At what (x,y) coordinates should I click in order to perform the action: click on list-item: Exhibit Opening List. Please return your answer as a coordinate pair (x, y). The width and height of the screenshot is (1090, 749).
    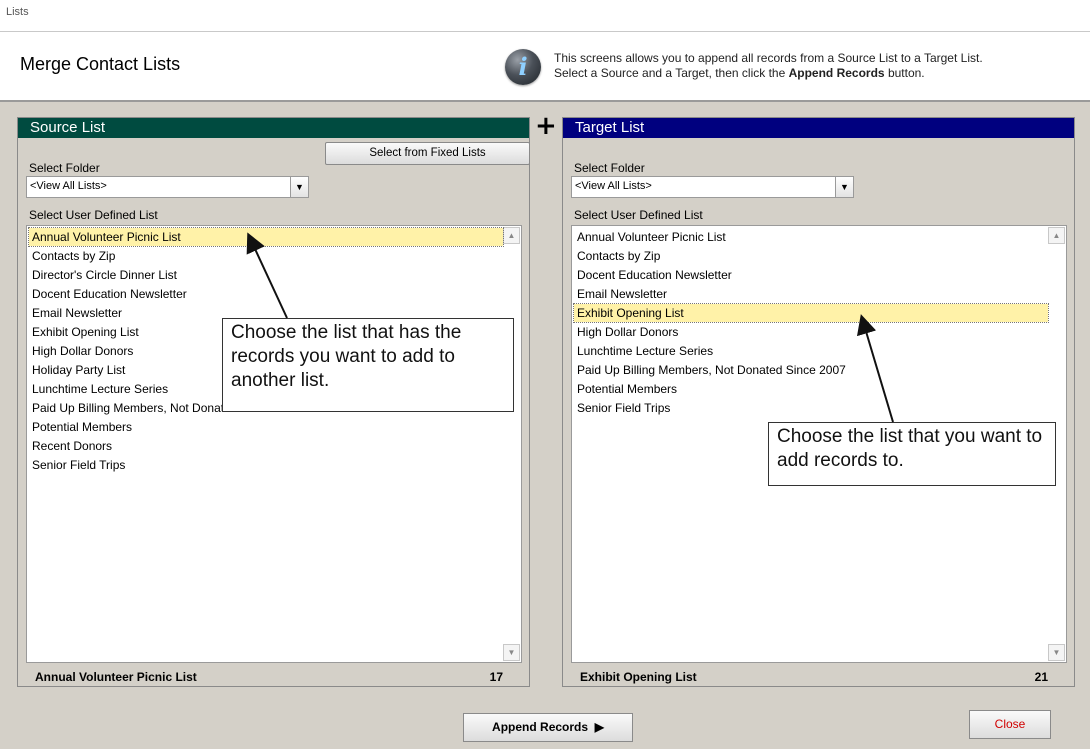
    Looking at the image, I should click on (811, 313).